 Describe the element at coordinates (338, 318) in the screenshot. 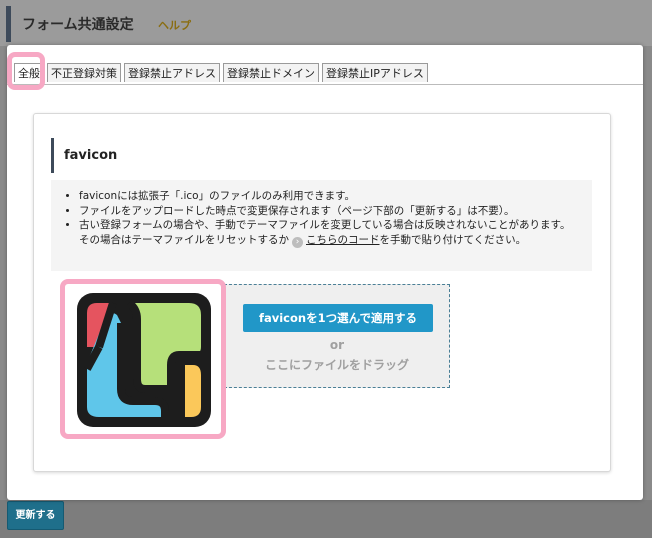

I see `choose-favicon-button: faviconを1つ選んで適用する` at that location.